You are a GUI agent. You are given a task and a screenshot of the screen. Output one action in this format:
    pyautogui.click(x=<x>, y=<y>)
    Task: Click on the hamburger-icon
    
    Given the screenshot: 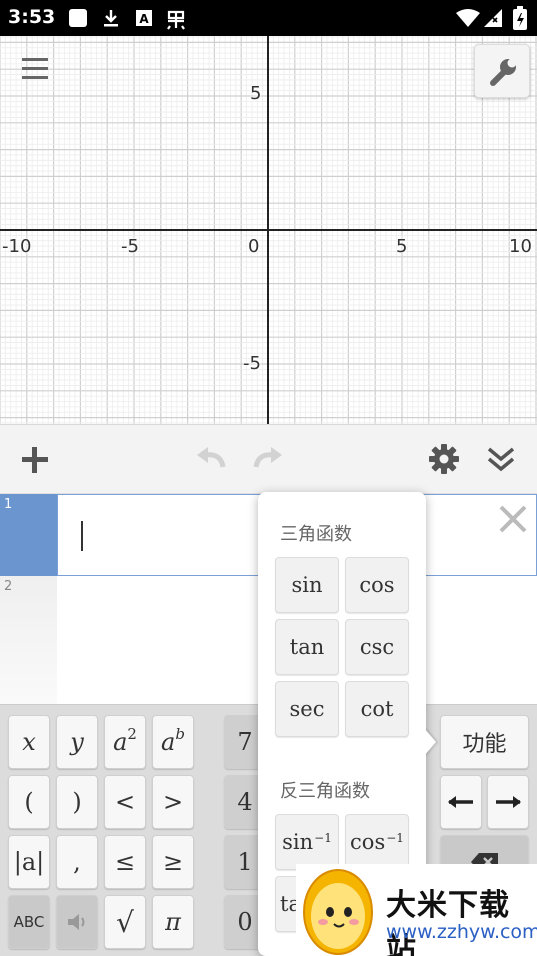 What is the action you would take?
    pyautogui.click(x=35, y=68)
    